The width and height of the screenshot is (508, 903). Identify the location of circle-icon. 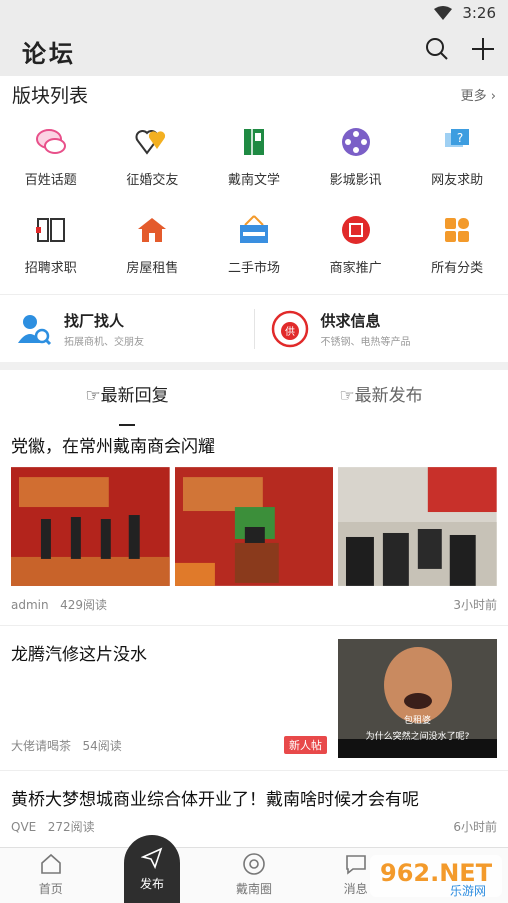
(254, 864).